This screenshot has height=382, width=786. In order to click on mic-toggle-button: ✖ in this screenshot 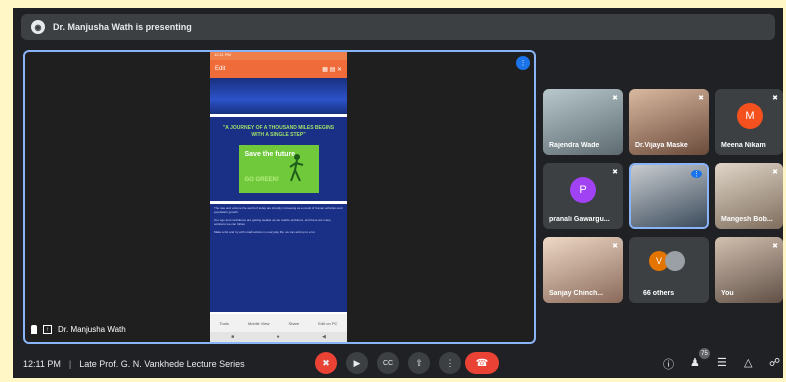, I will do `click(326, 363)`.